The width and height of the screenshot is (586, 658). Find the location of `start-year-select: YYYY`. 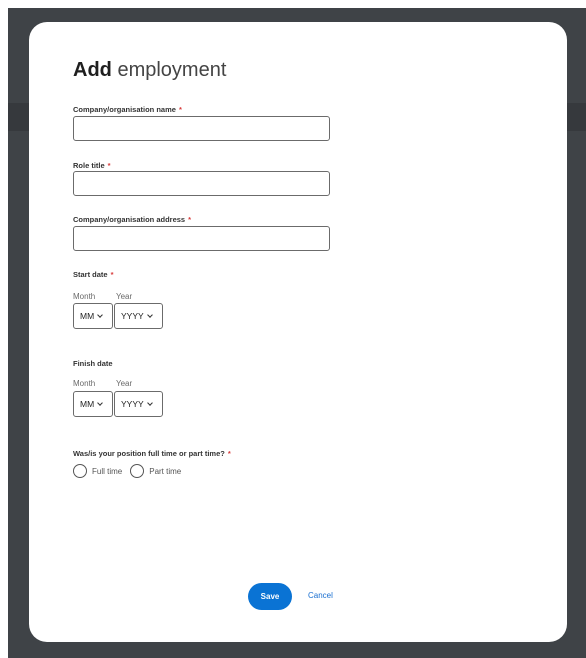

start-year-select: YYYY is located at coordinates (138, 316).